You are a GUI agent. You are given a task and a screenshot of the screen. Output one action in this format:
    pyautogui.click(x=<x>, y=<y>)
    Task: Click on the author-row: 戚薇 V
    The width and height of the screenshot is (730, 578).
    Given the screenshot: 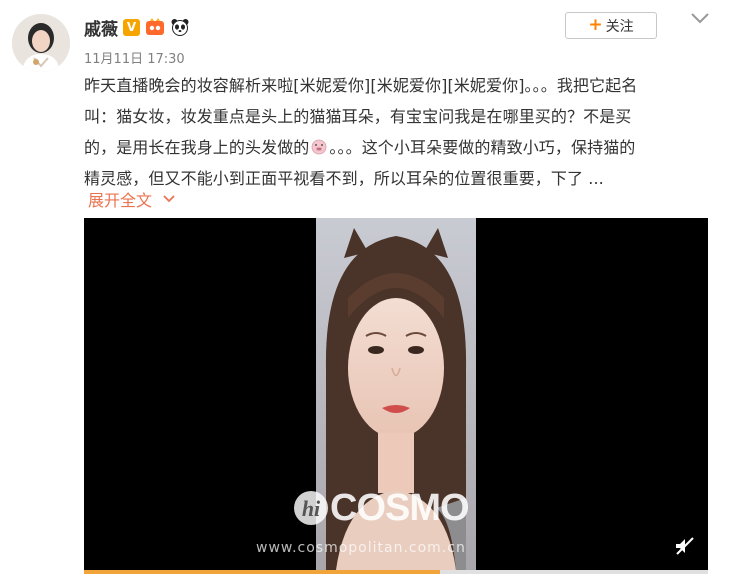 What is the action you would take?
    pyautogui.click(x=137, y=27)
    